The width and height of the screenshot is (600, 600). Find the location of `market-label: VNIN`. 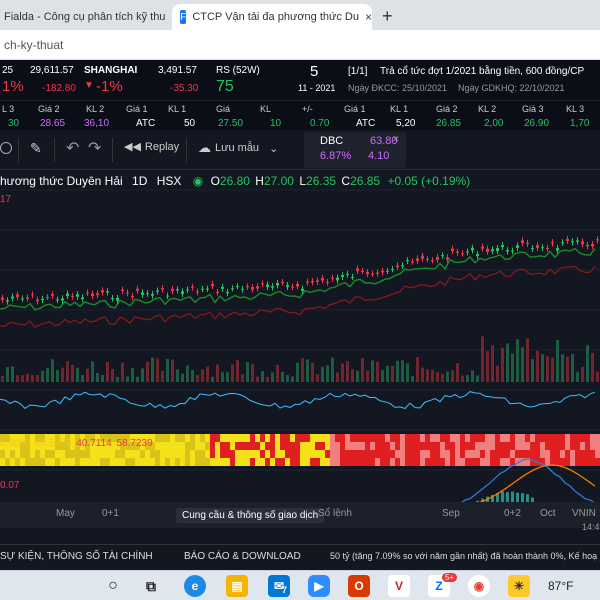

market-label: VNIN is located at coordinates (584, 513).